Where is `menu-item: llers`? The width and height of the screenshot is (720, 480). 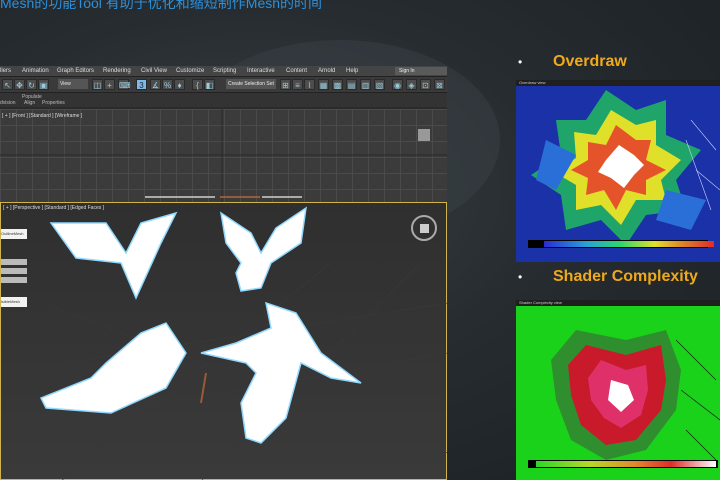
menu-item: llers is located at coordinates (5, 71).